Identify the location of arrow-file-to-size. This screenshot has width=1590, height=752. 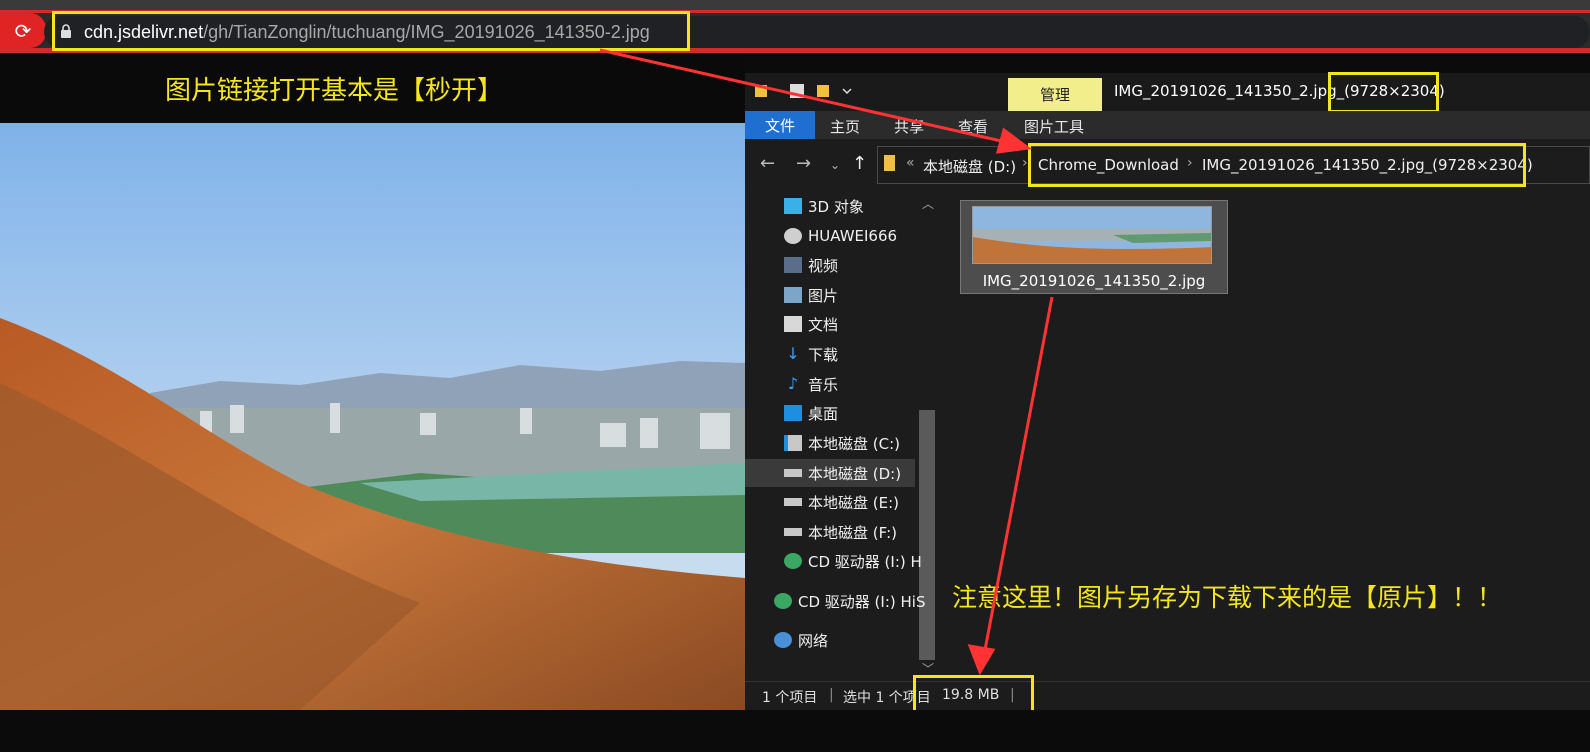
(1018, 473).